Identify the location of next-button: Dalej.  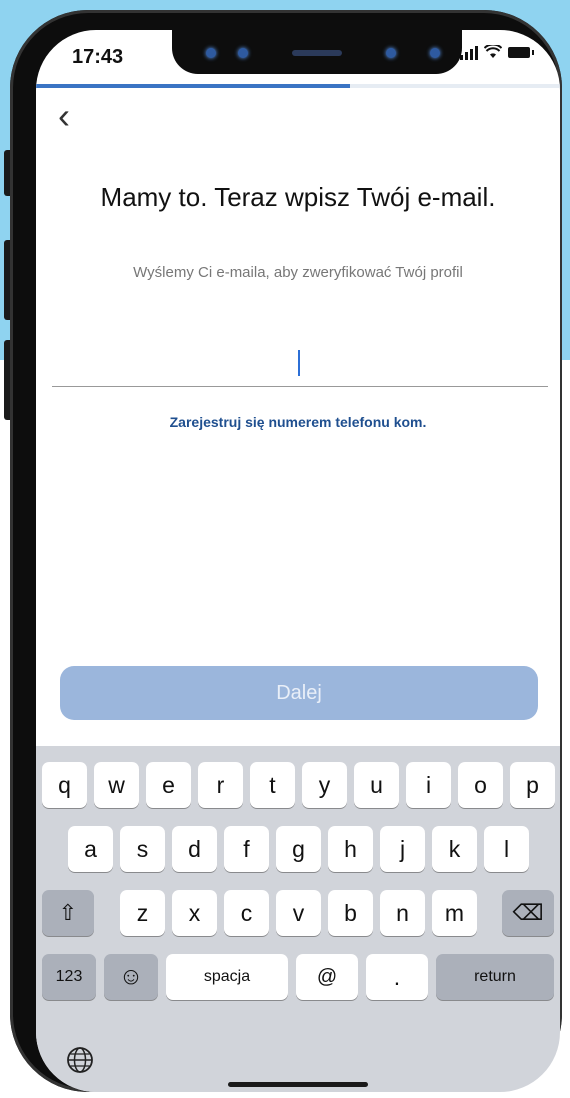
(299, 693).